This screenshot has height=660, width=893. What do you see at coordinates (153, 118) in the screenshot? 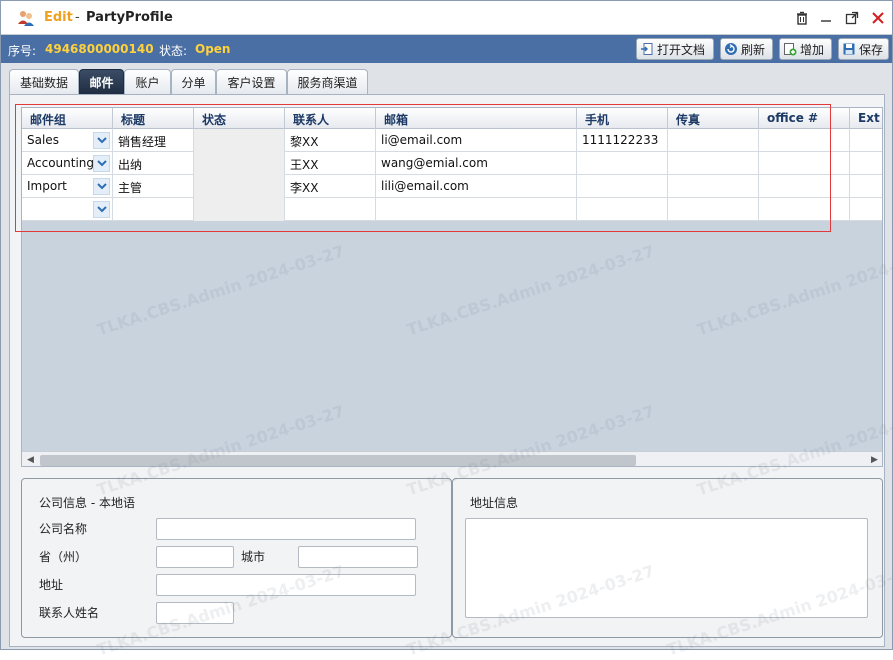
I see `col-header-title: 标题` at bounding box center [153, 118].